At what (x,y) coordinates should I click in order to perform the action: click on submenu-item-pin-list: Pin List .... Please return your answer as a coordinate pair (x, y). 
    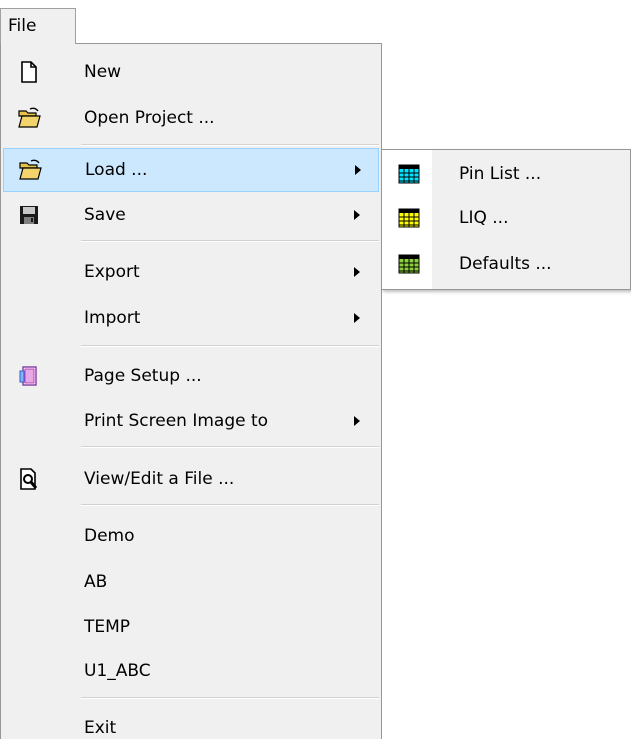
    Looking at the image, I should click on (506, 174).